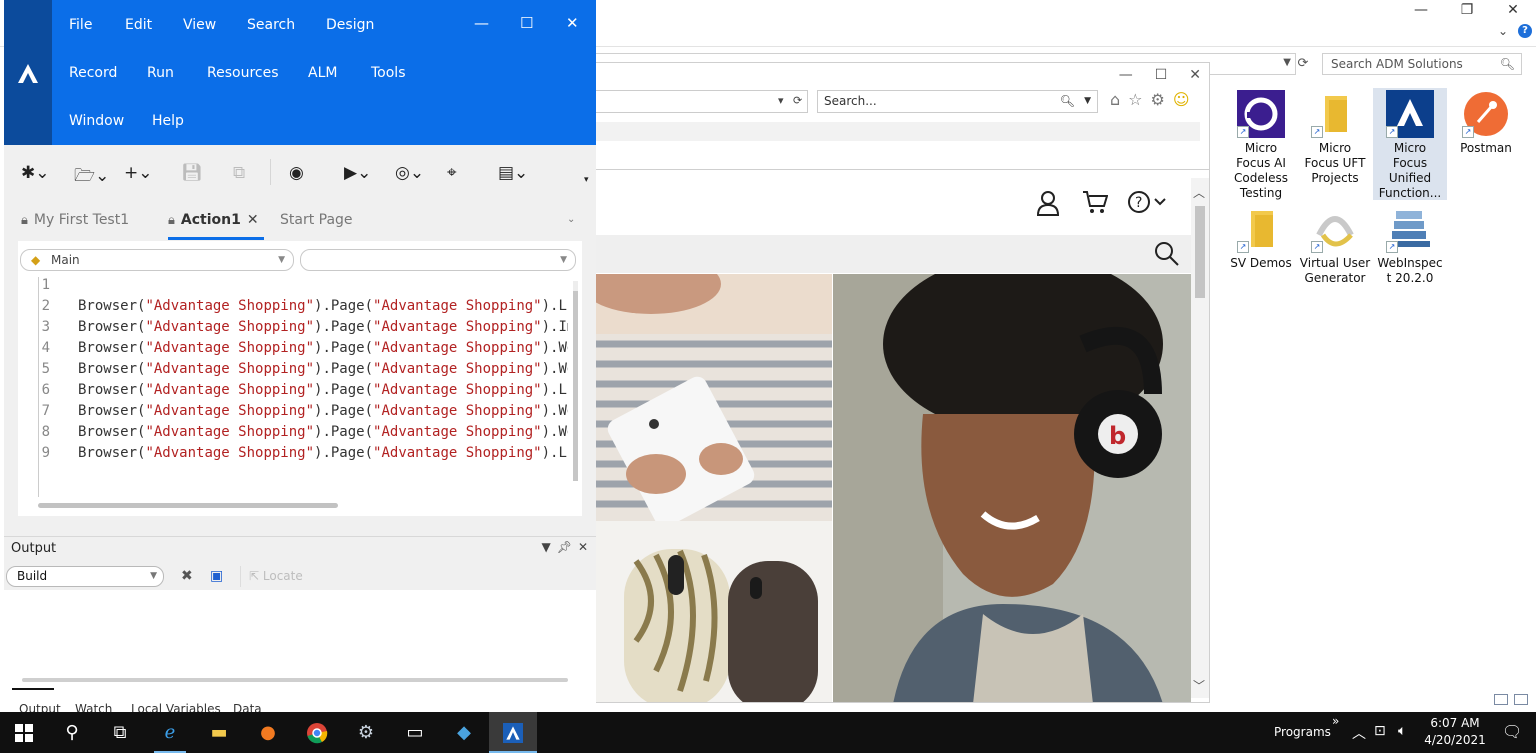 This screenshot has height=753, width=1536. Describe the element at coordinates (894, 254) in the screenshot. I see `shop-search-bar` at that location.